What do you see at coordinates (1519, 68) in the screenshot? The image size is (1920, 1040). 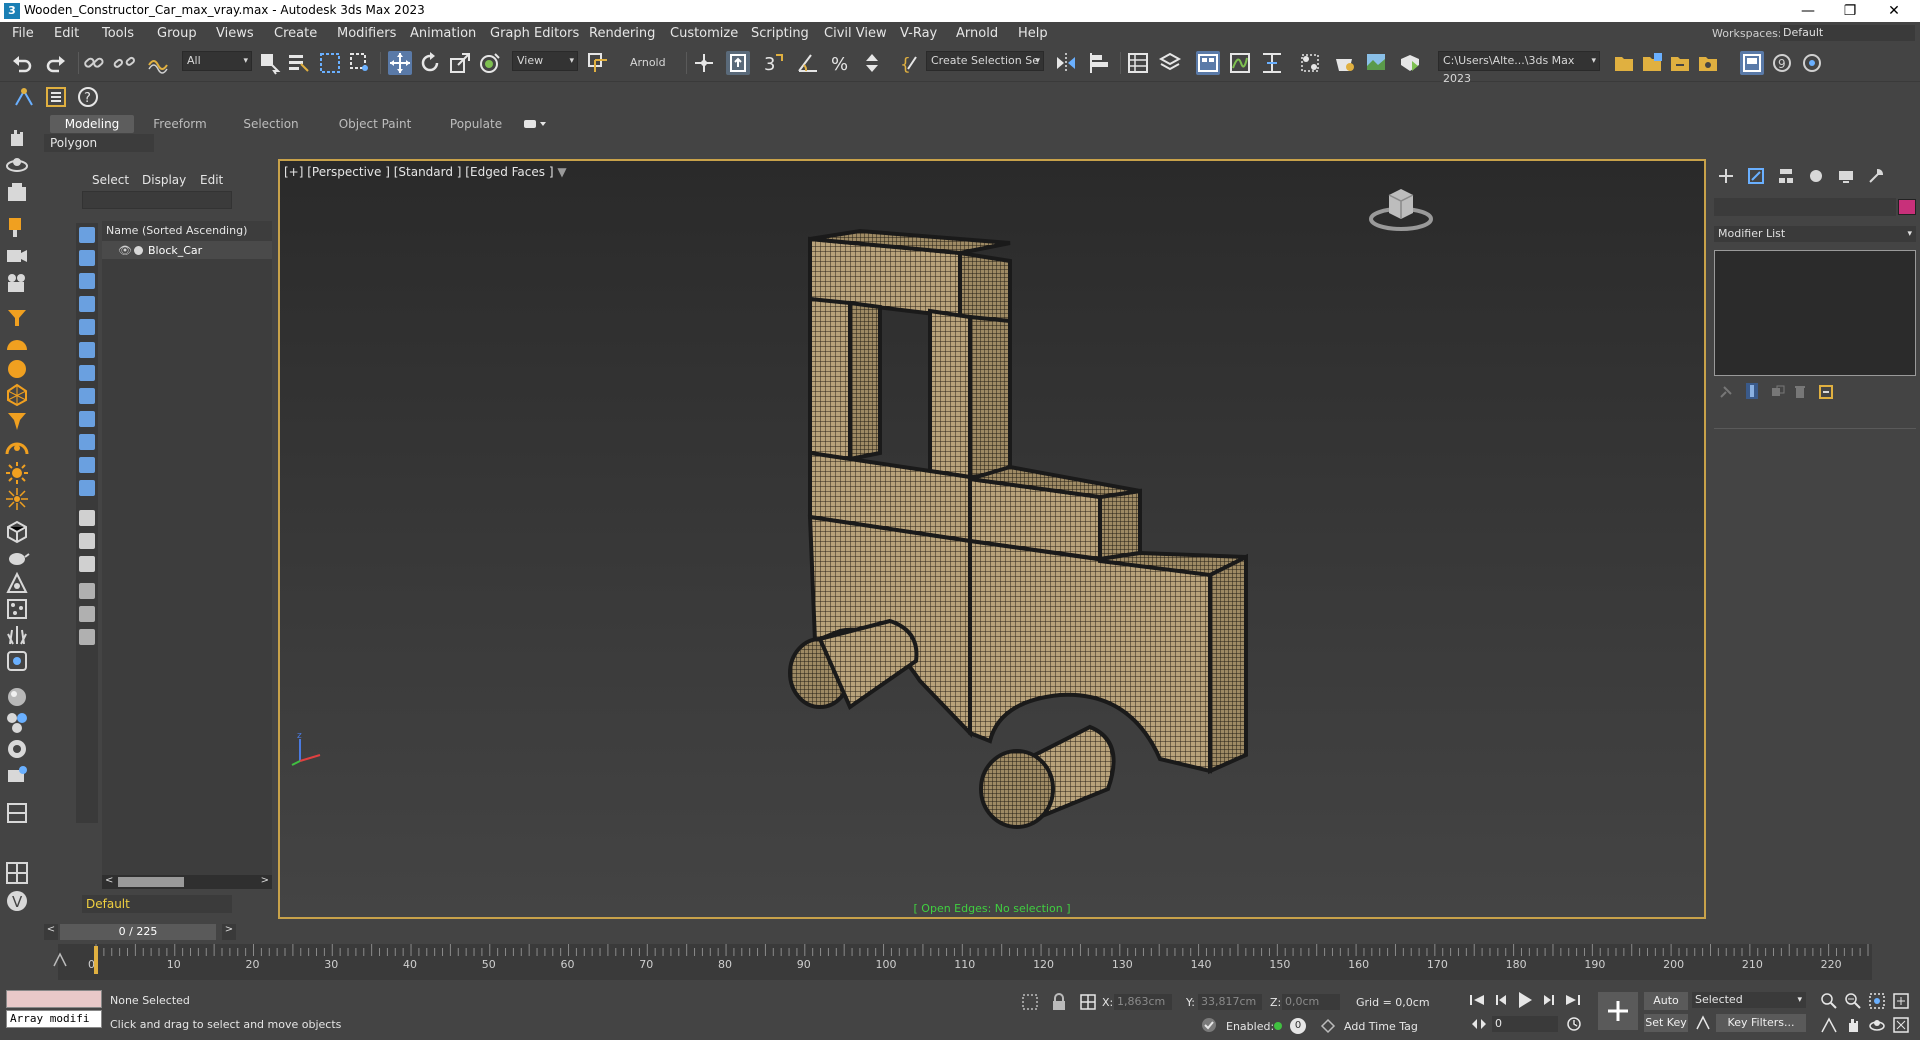 I see `project-folder-dropdown: C:\Users\Alte...\3ds Max 2023 ▾` at bounding box center [1519, 68].